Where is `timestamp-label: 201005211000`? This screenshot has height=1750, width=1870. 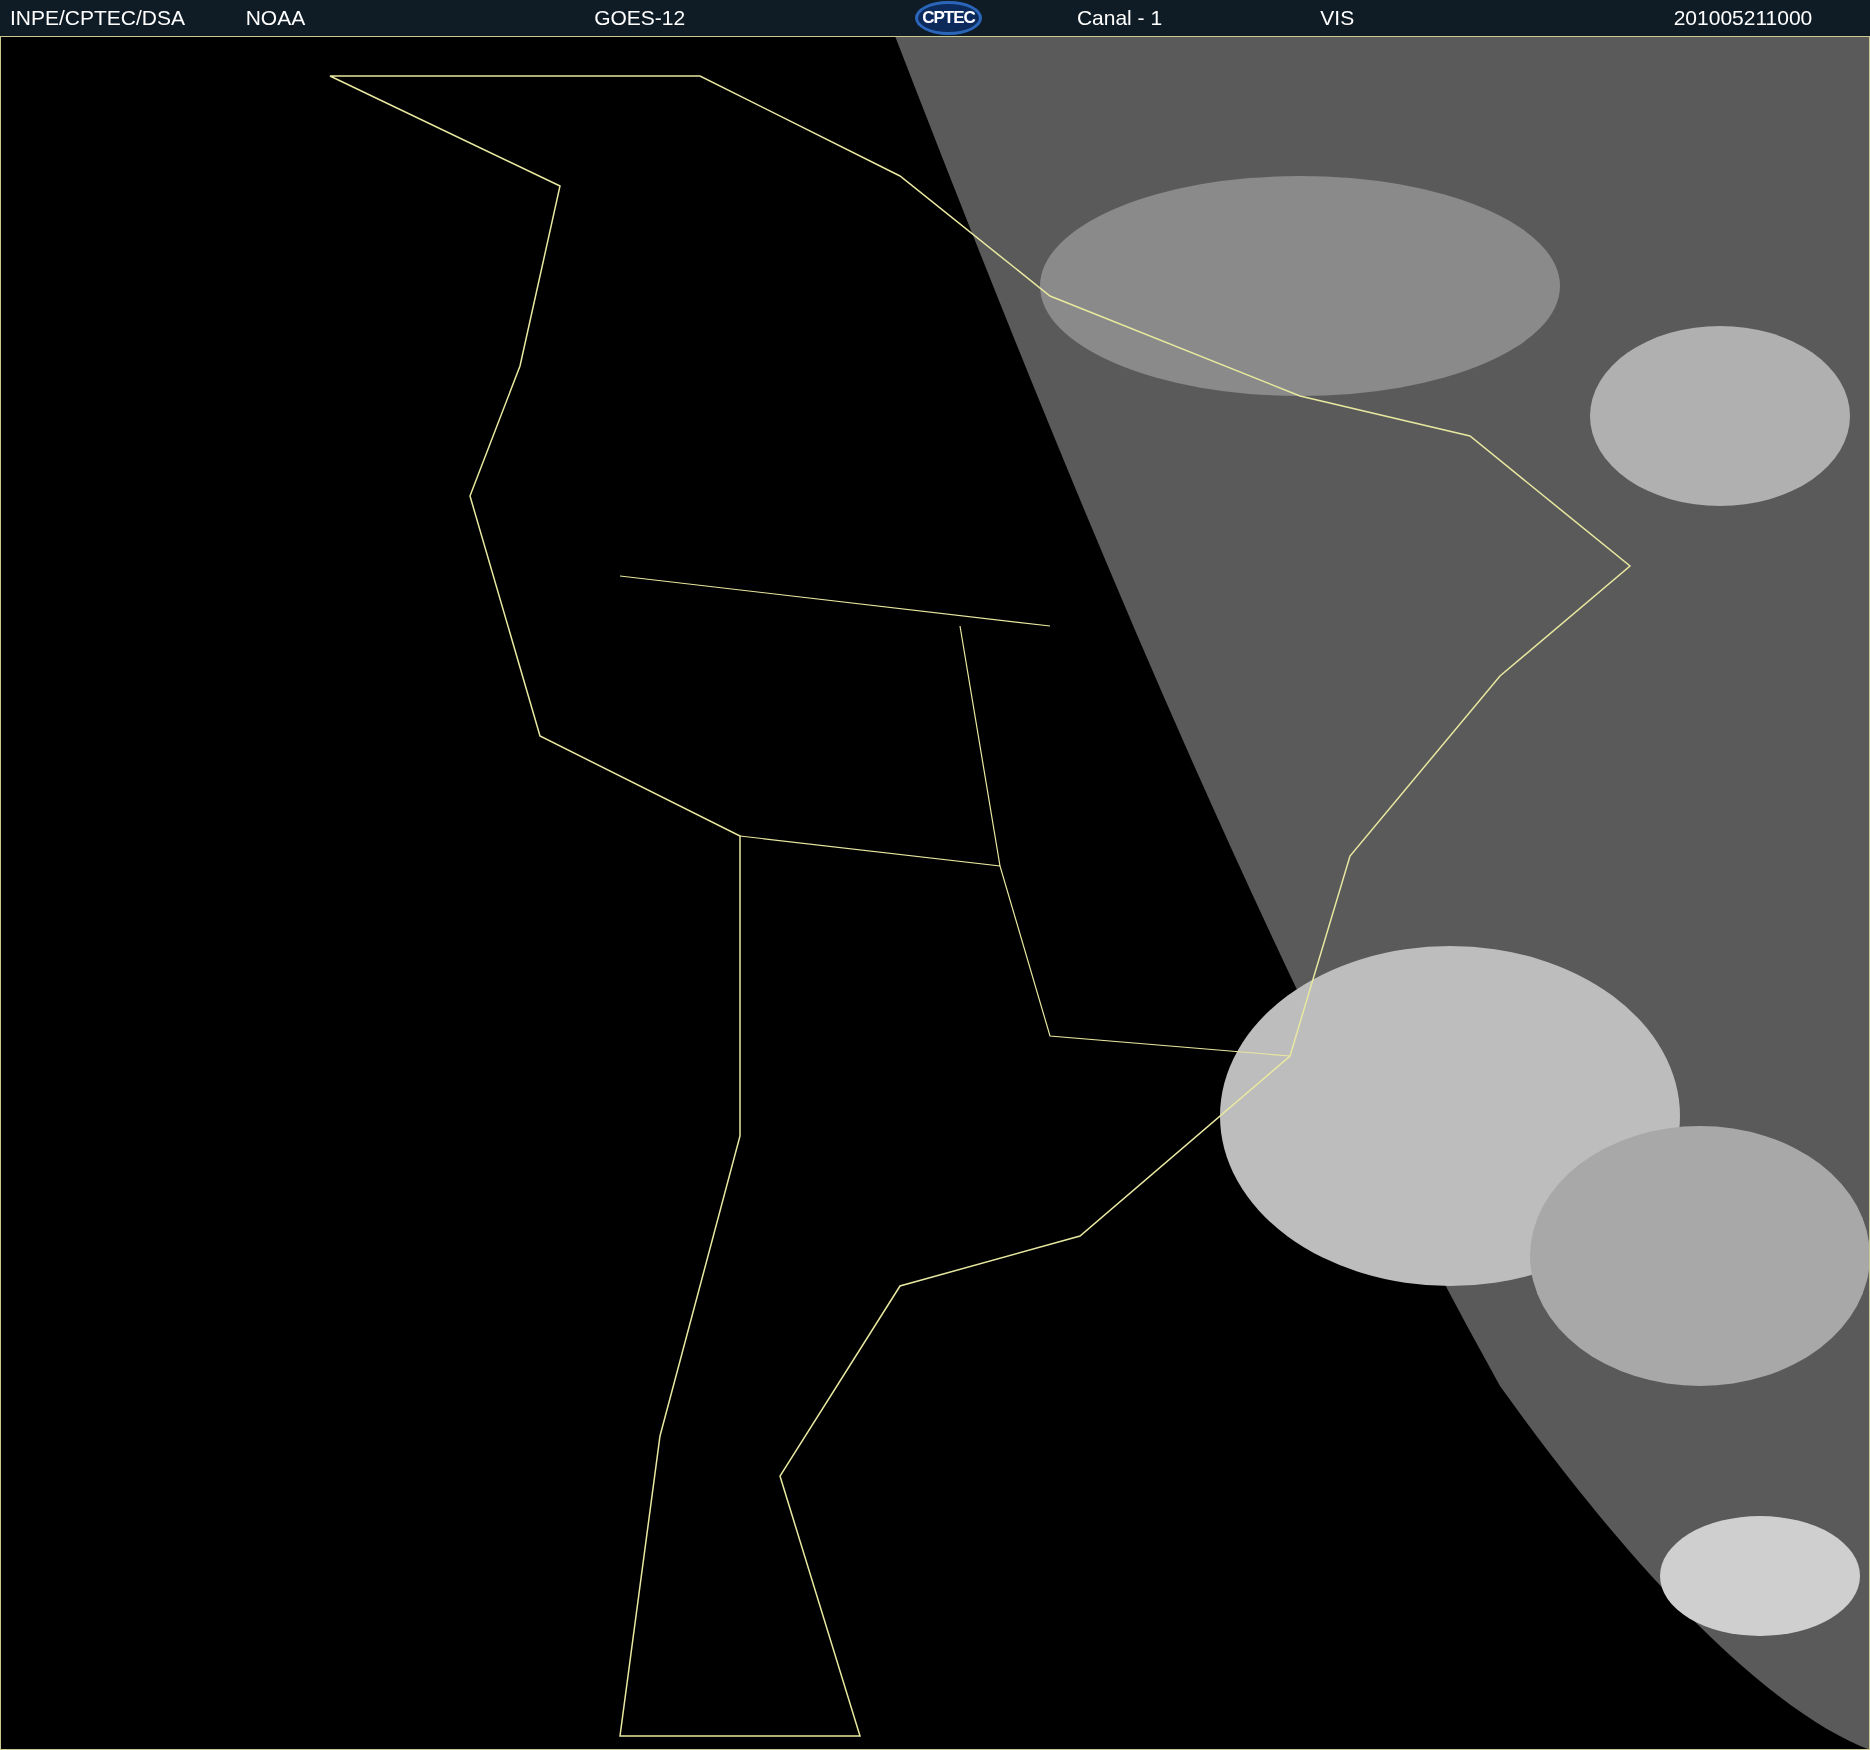
timestamp-label: 201005211000 is located at coordinates (1743, 18).